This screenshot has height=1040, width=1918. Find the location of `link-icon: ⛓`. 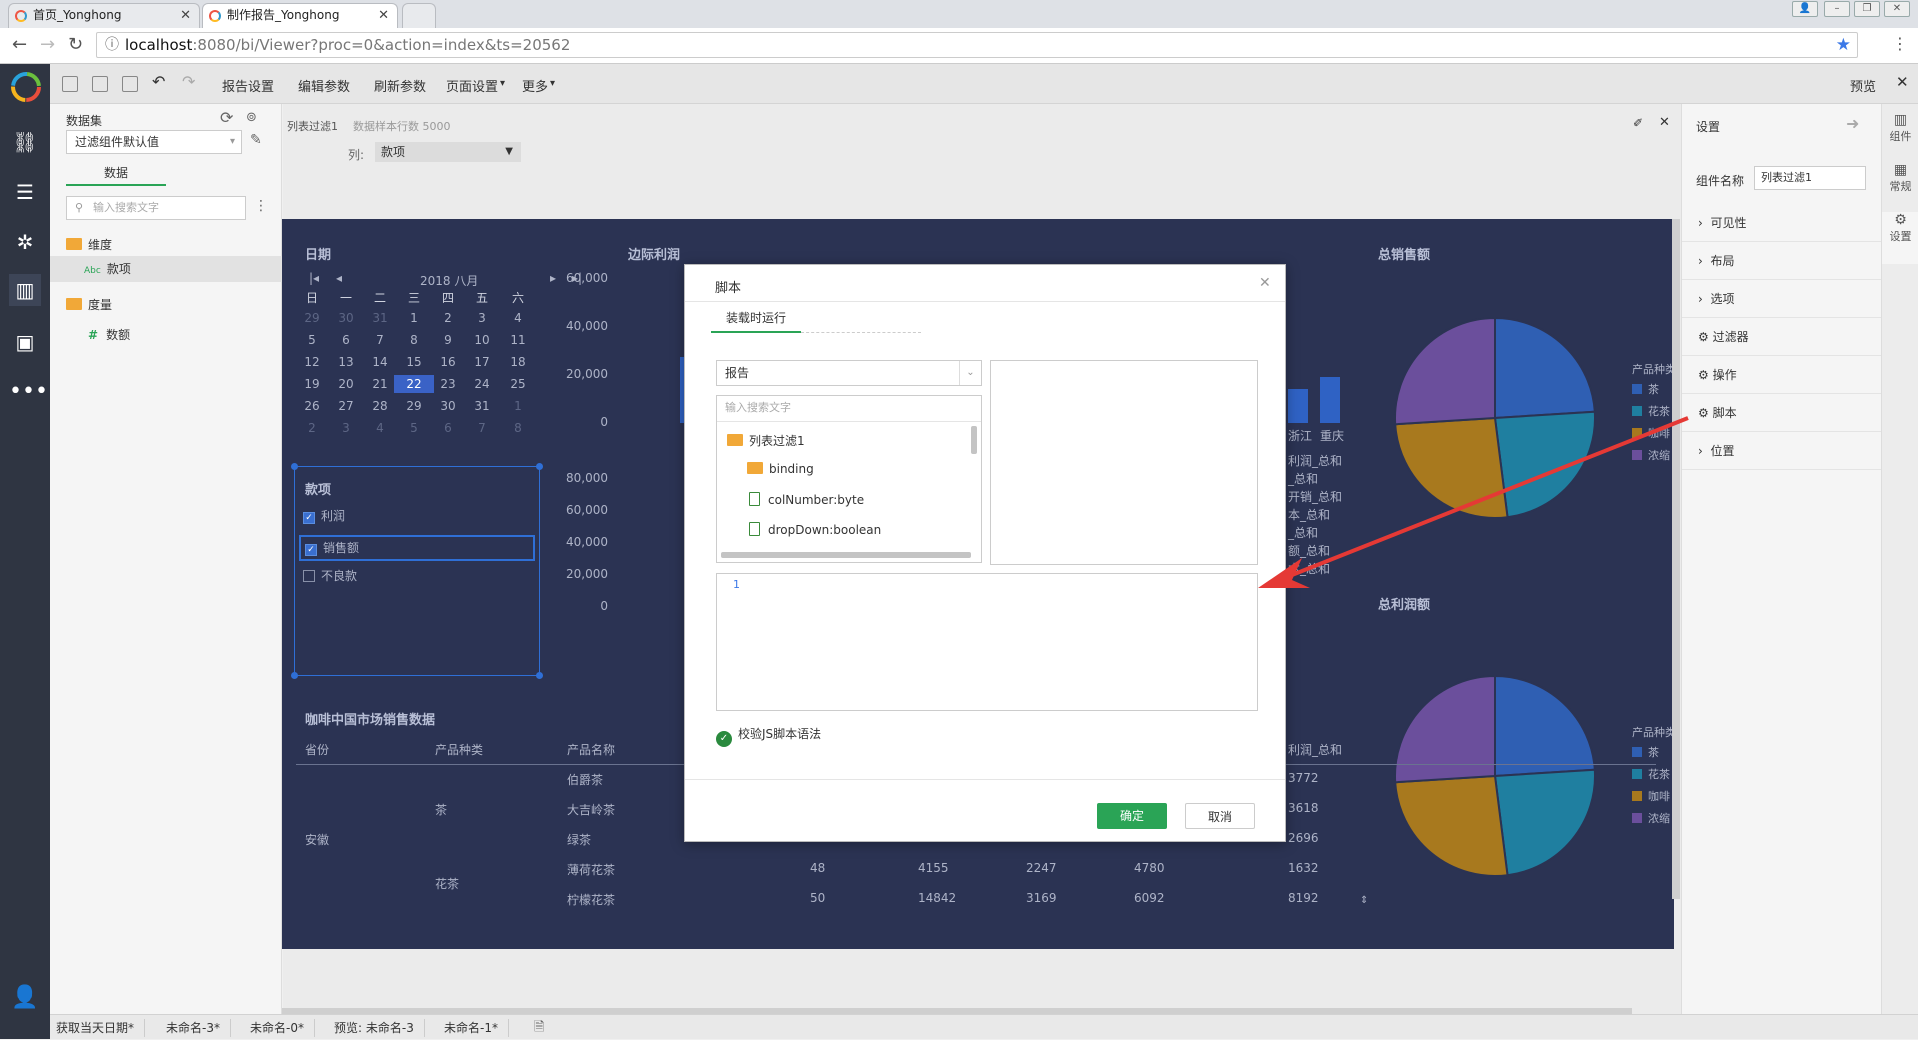

link-icon: ⛓ is located at coordinates (25, 142).